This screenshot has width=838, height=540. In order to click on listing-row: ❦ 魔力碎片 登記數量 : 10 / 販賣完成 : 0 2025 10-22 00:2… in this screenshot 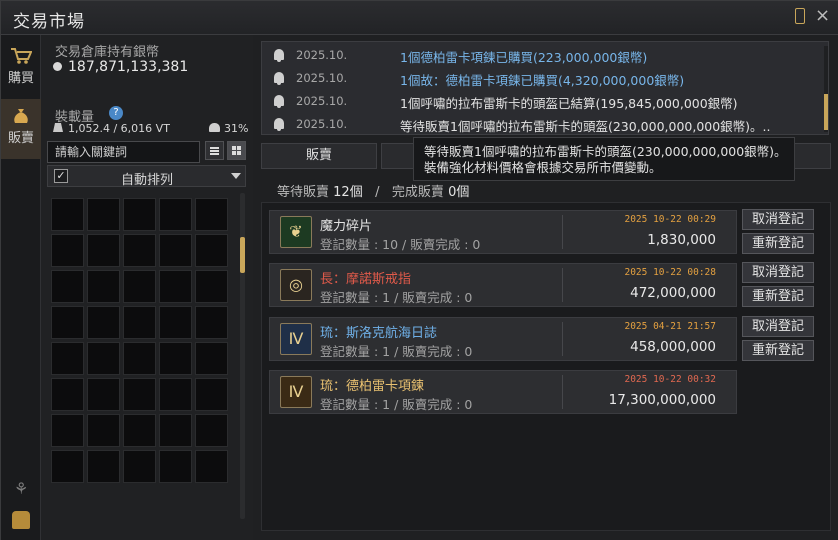, I will do `click(503, 232)`.